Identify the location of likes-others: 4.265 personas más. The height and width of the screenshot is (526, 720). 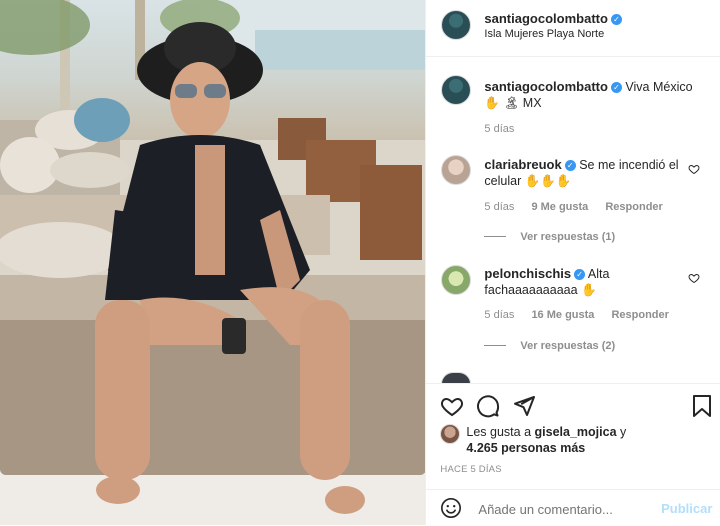
(525, 448).